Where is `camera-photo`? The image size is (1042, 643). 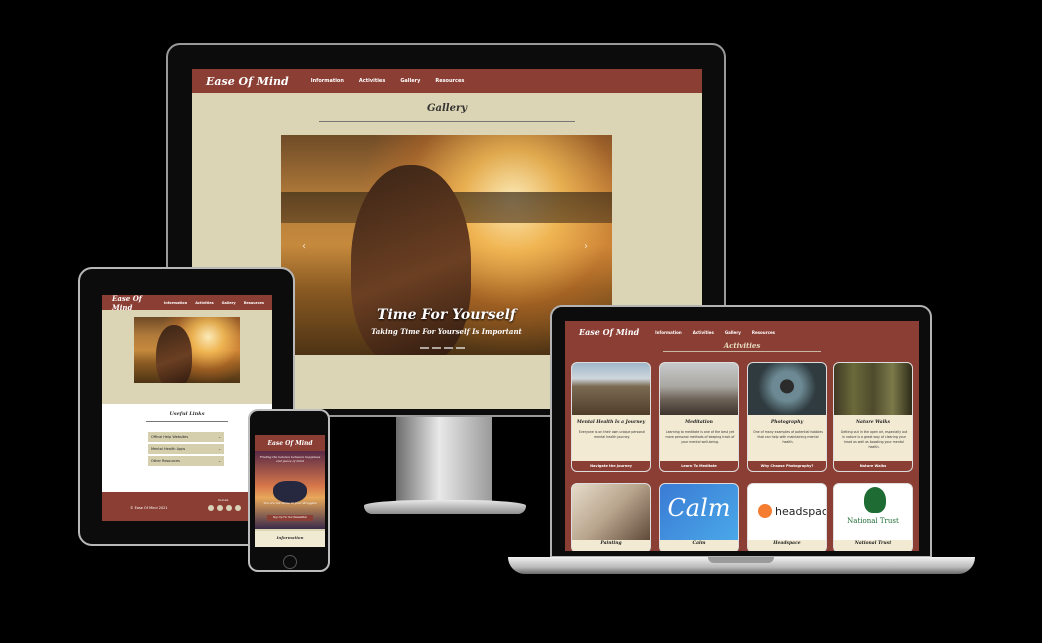 camera-photo is located at coordinates (787, 389).